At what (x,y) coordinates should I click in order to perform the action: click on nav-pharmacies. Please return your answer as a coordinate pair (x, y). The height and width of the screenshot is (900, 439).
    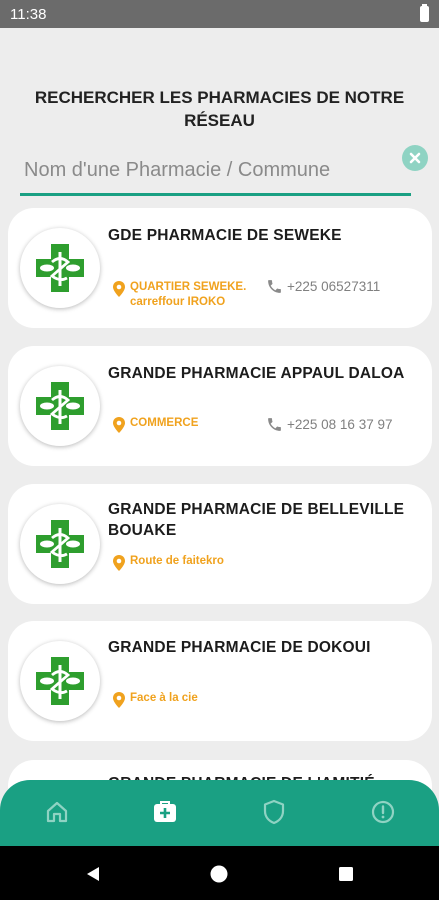
    Looking at the image, I should click on (165, 812).